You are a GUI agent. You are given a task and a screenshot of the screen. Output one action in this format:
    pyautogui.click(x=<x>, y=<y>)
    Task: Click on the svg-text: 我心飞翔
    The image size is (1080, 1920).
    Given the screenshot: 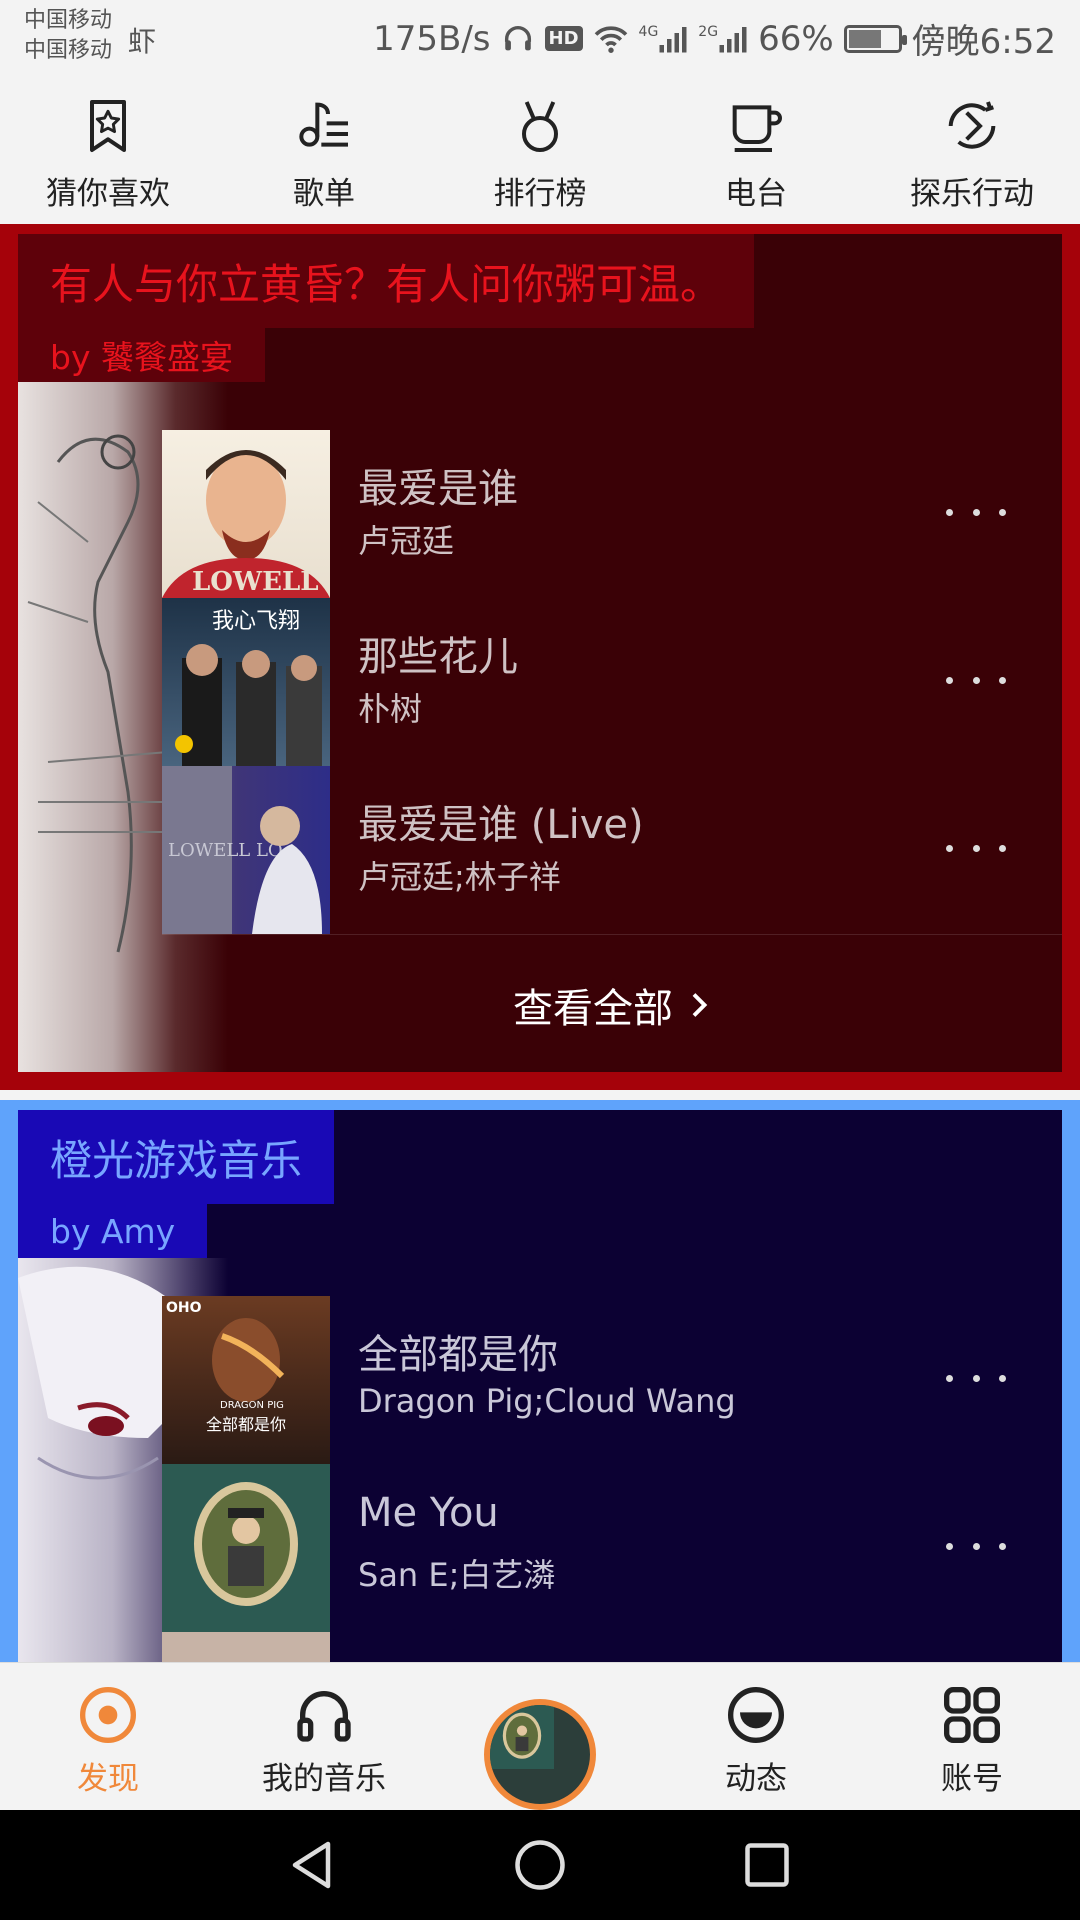 What is the action you would take?
    pyautogui.click(x=256, y=621)
    